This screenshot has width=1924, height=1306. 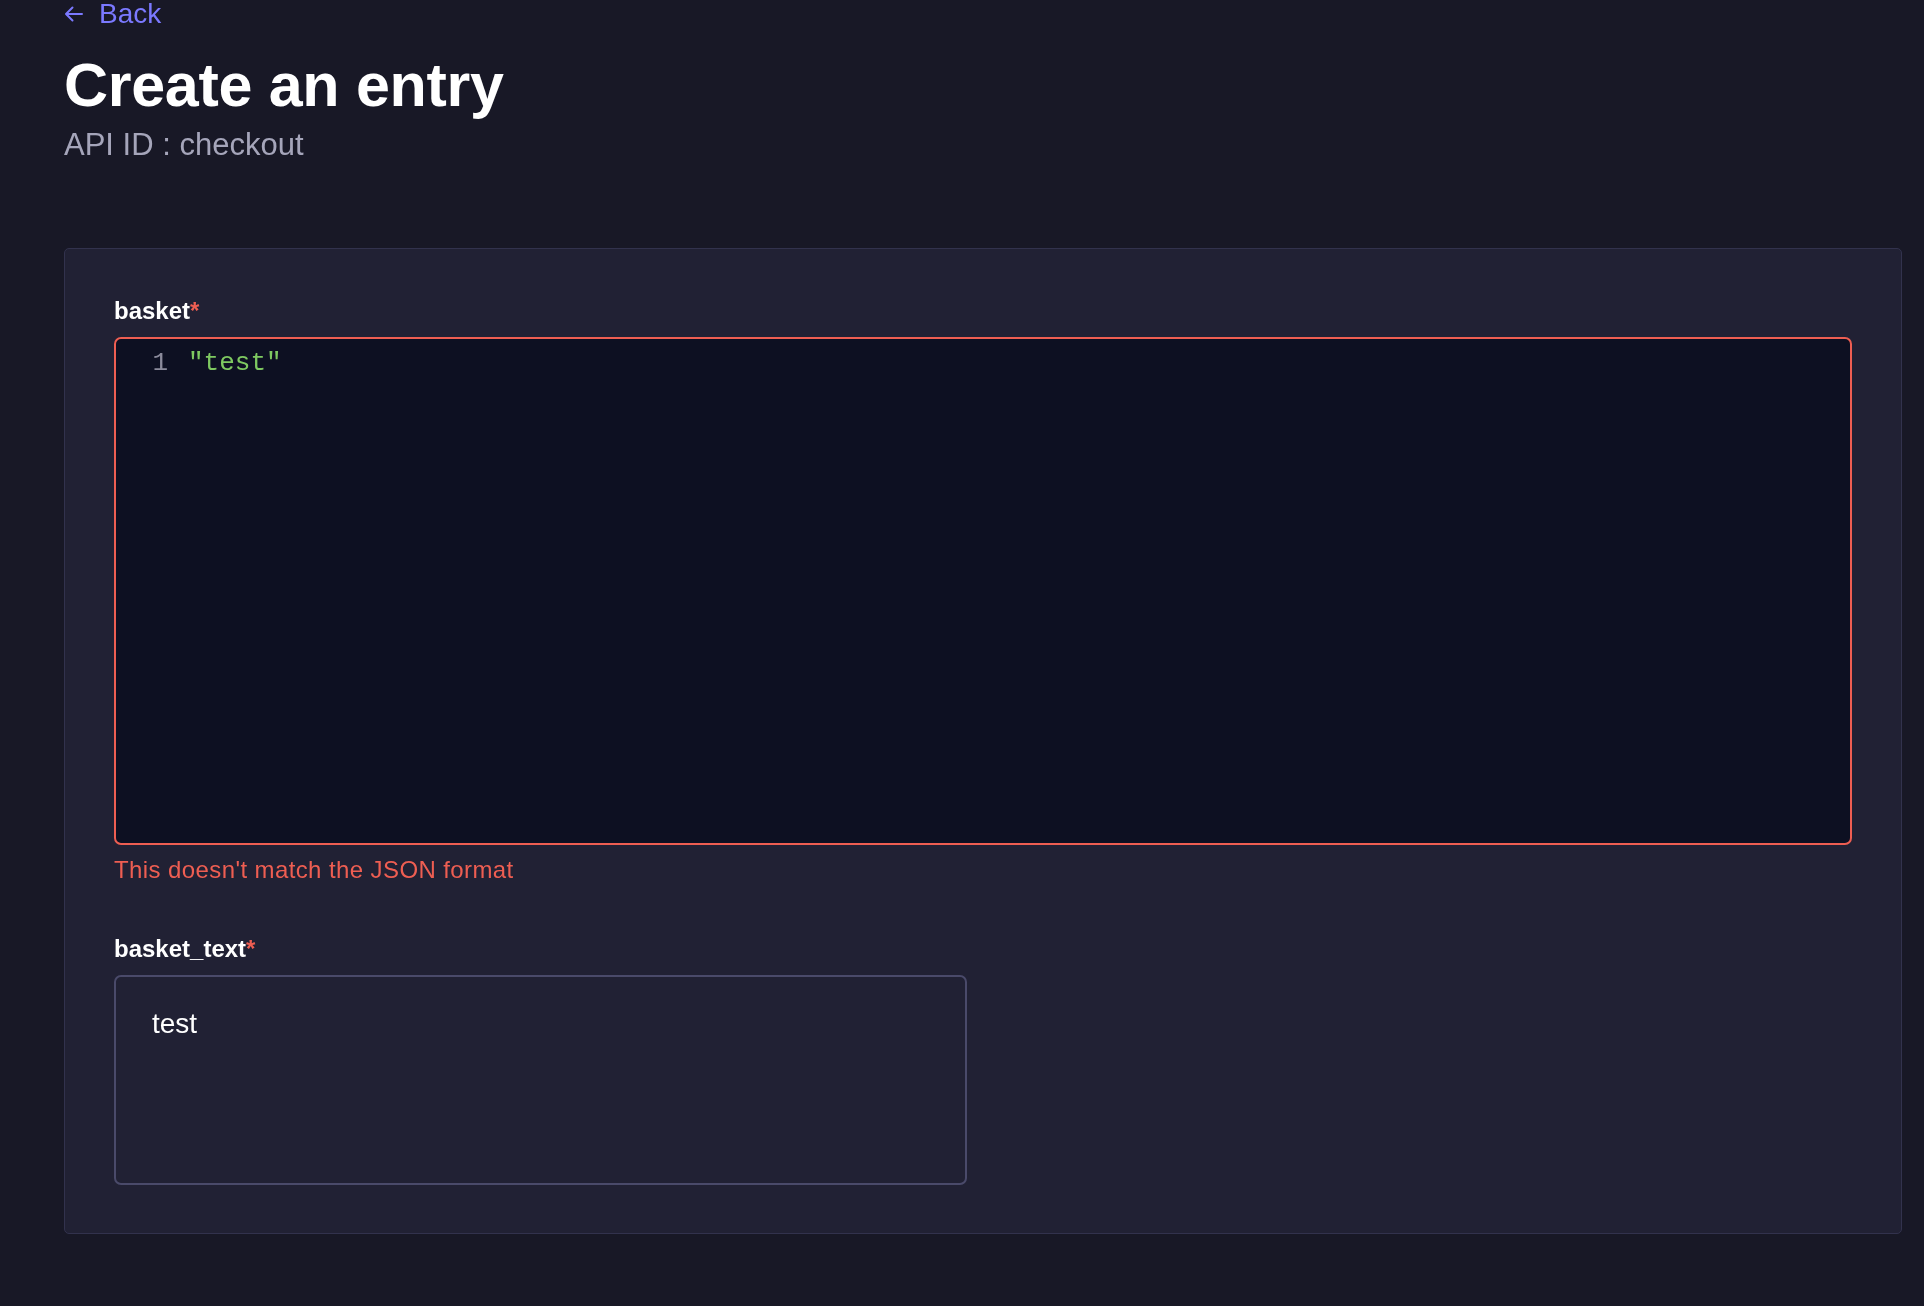 What do you see at coordinates (540, 1080) in the screenshot?
I see `text-area: test` at bounding box center [540, 1080].